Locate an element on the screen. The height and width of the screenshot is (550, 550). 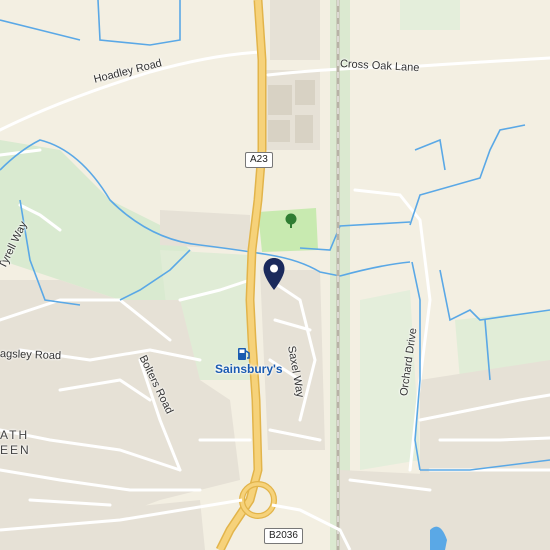
tree-icon is located at coordinates (291, 221).